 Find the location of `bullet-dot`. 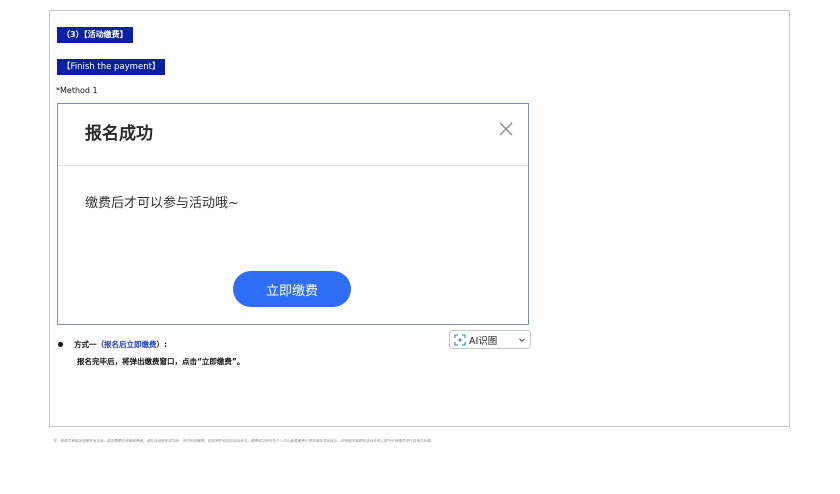

bullet-dot is located at coordinates (60, 344).